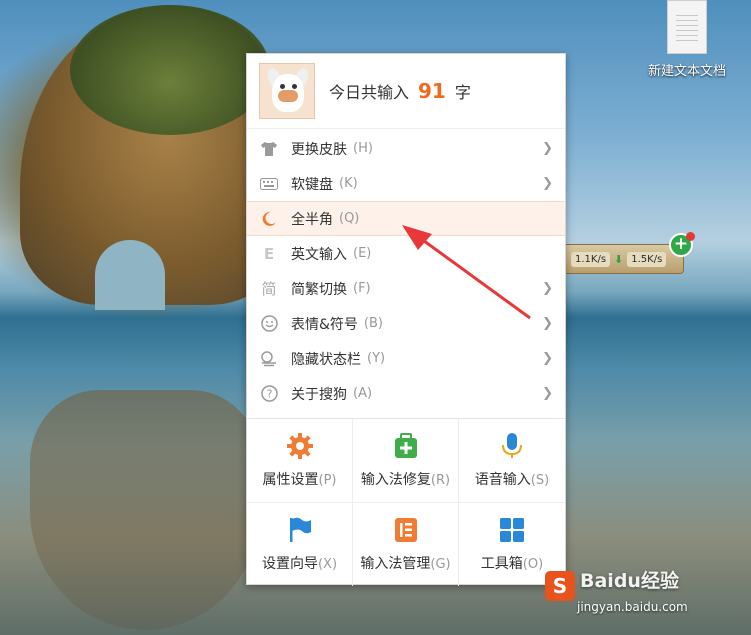 The image size is (751, 635). I want to click on annotation-arrow, so click(466, 272).